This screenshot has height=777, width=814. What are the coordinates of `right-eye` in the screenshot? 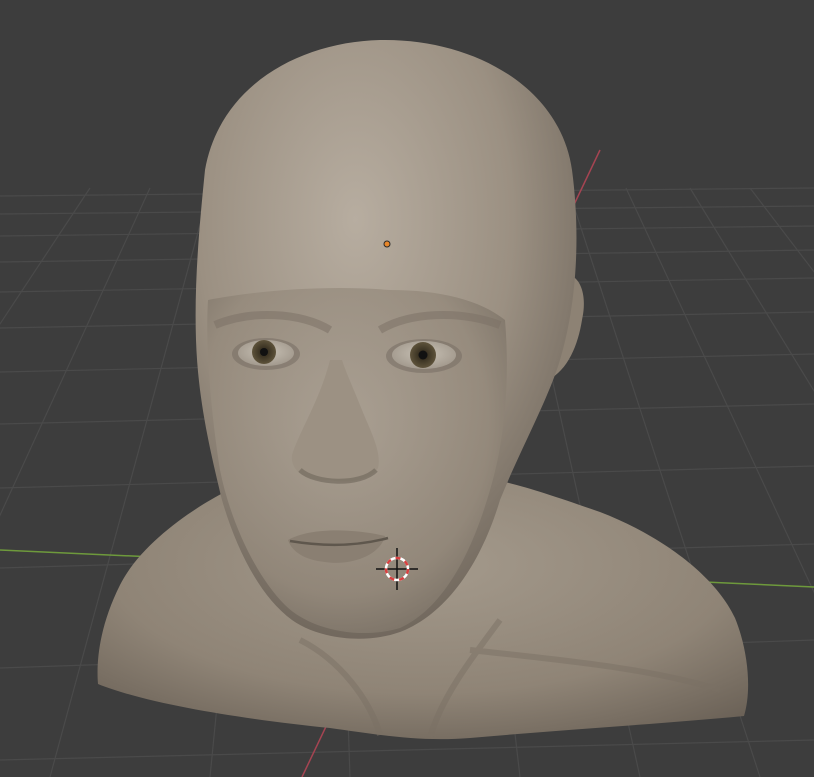 It's located at (424, 356).